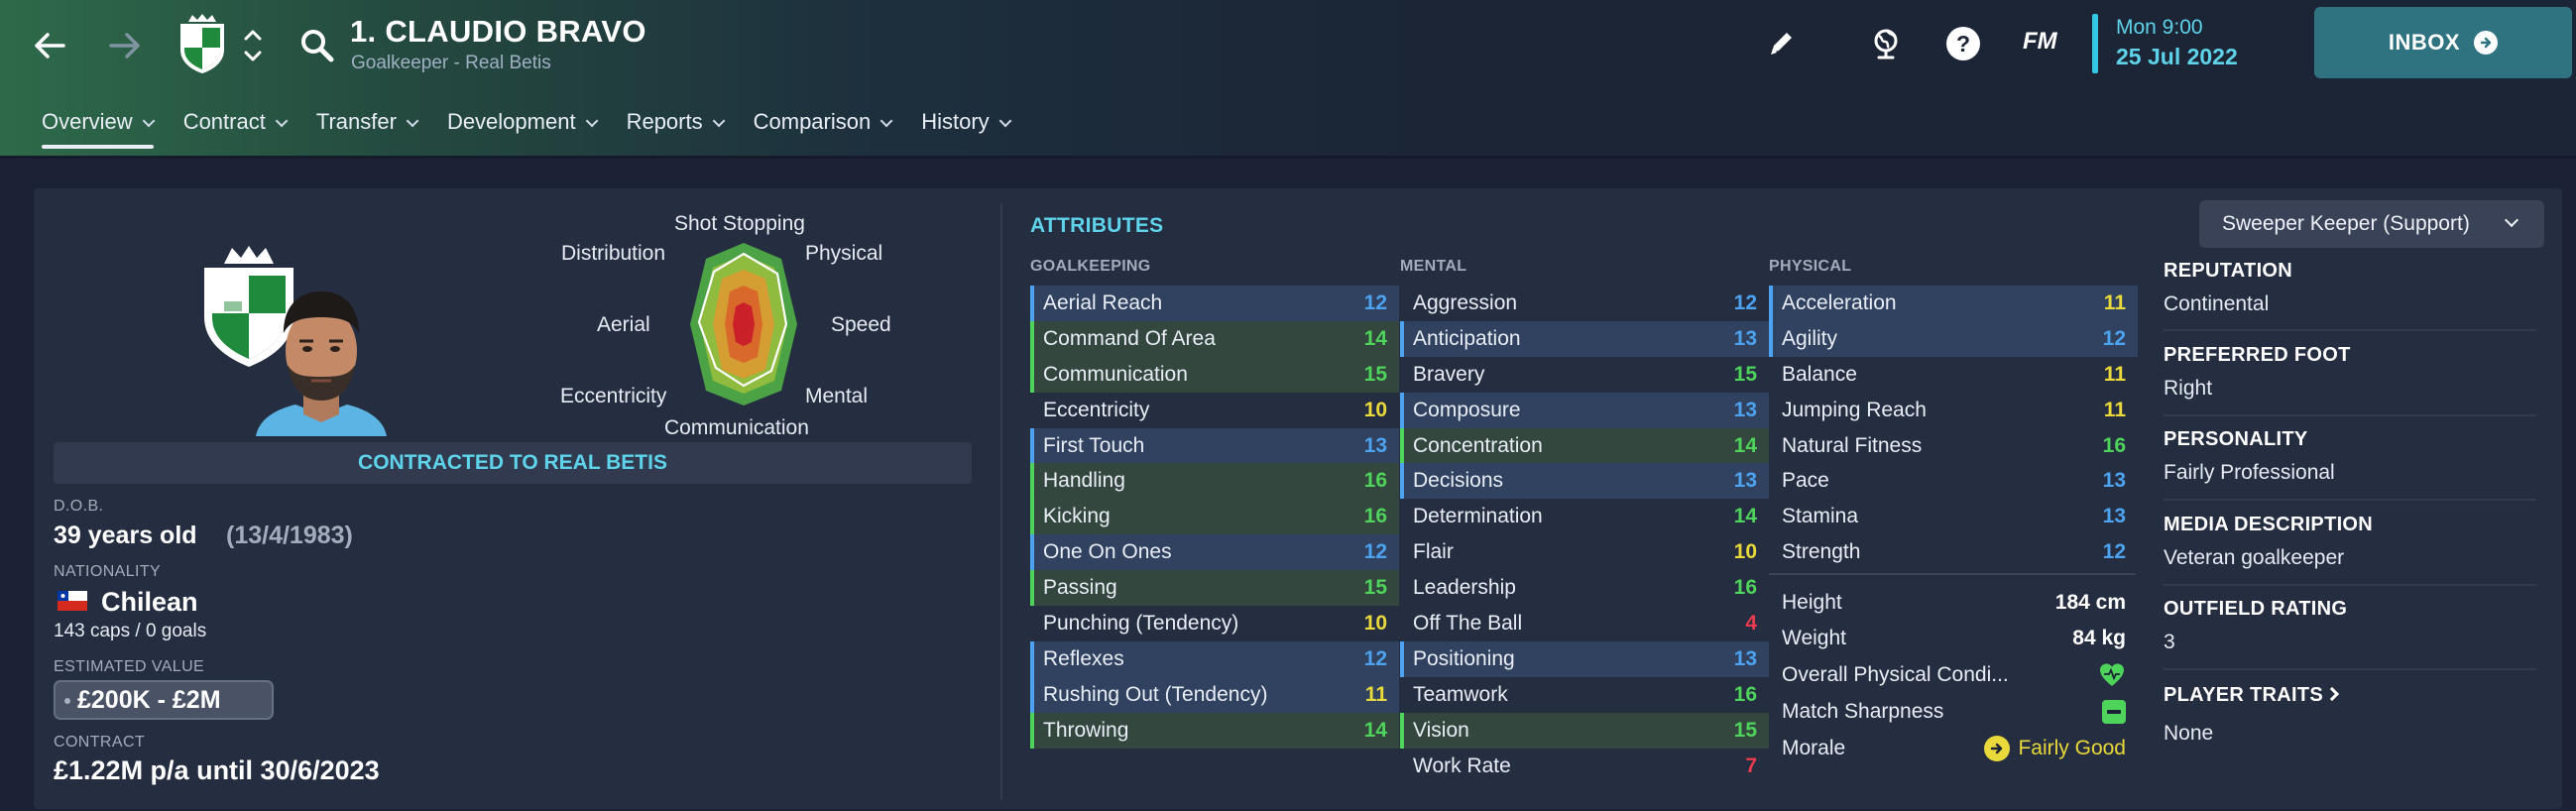 The height and width of the screenshot is (811, 2576). Describe the element at coordinates (234, 128) in the screenshot. I see `tab-contract: Contract` at that location.